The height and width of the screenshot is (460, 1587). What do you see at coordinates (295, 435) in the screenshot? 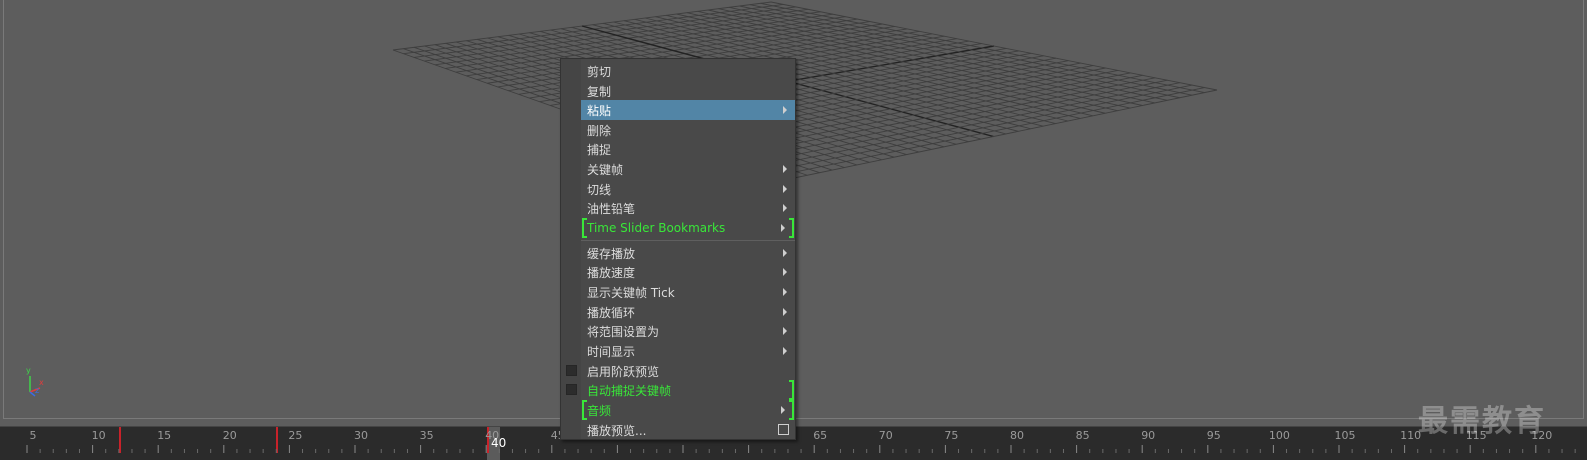
I see `tick-label: 25` at bounding box center [295, 435].